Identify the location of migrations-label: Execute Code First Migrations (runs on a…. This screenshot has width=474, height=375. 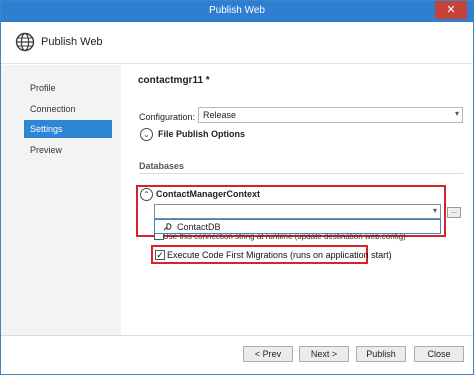
(279, 255).